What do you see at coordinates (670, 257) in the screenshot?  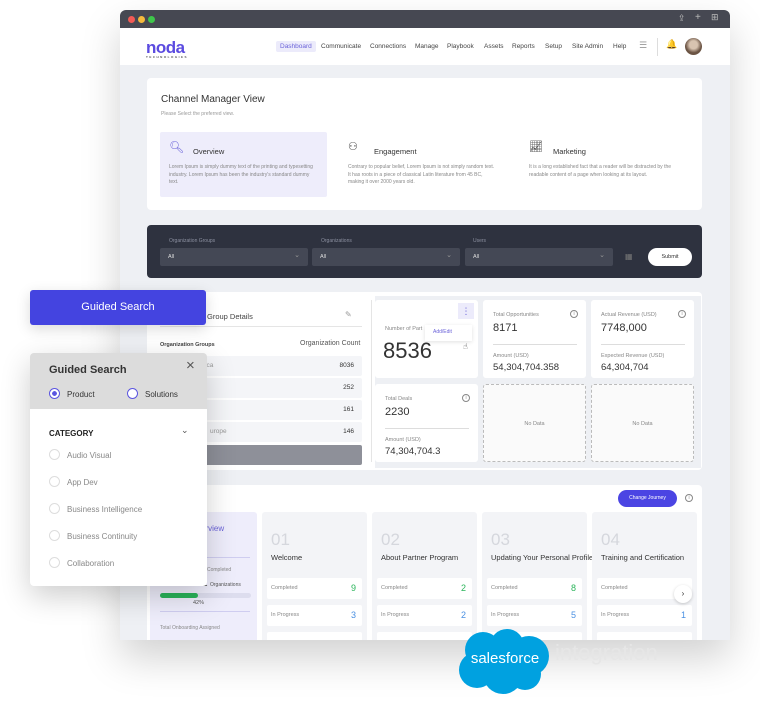 I see `submit-button: Submit` at bounding box center [670, 257].